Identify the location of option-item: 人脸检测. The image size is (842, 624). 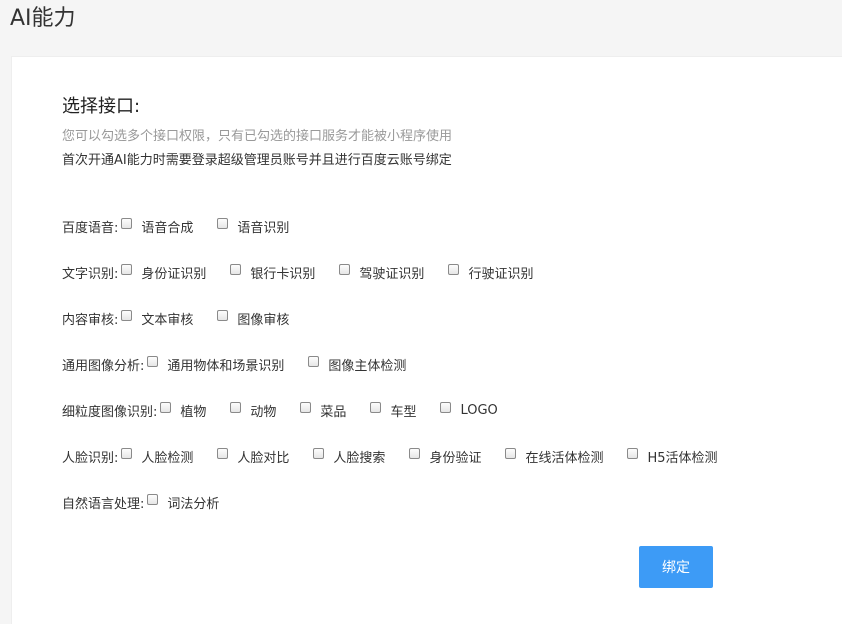
(157, 456).